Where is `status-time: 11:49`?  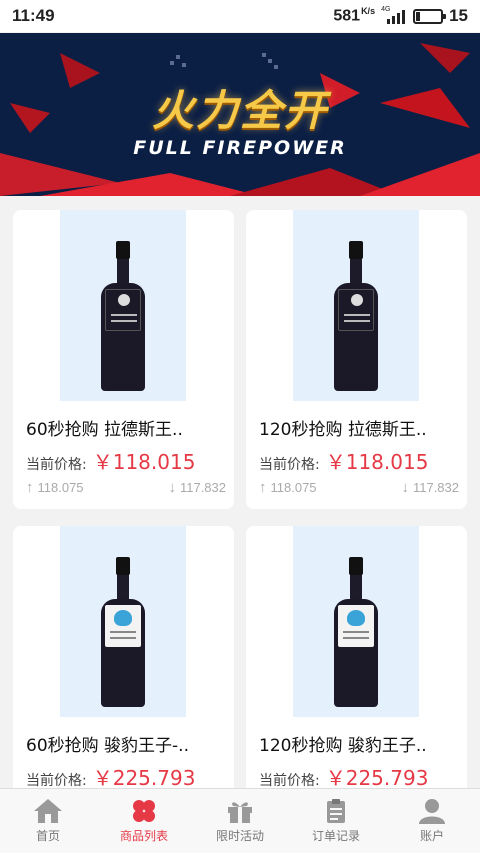
status-time: 11:49 is located at coordinates (33, 15).